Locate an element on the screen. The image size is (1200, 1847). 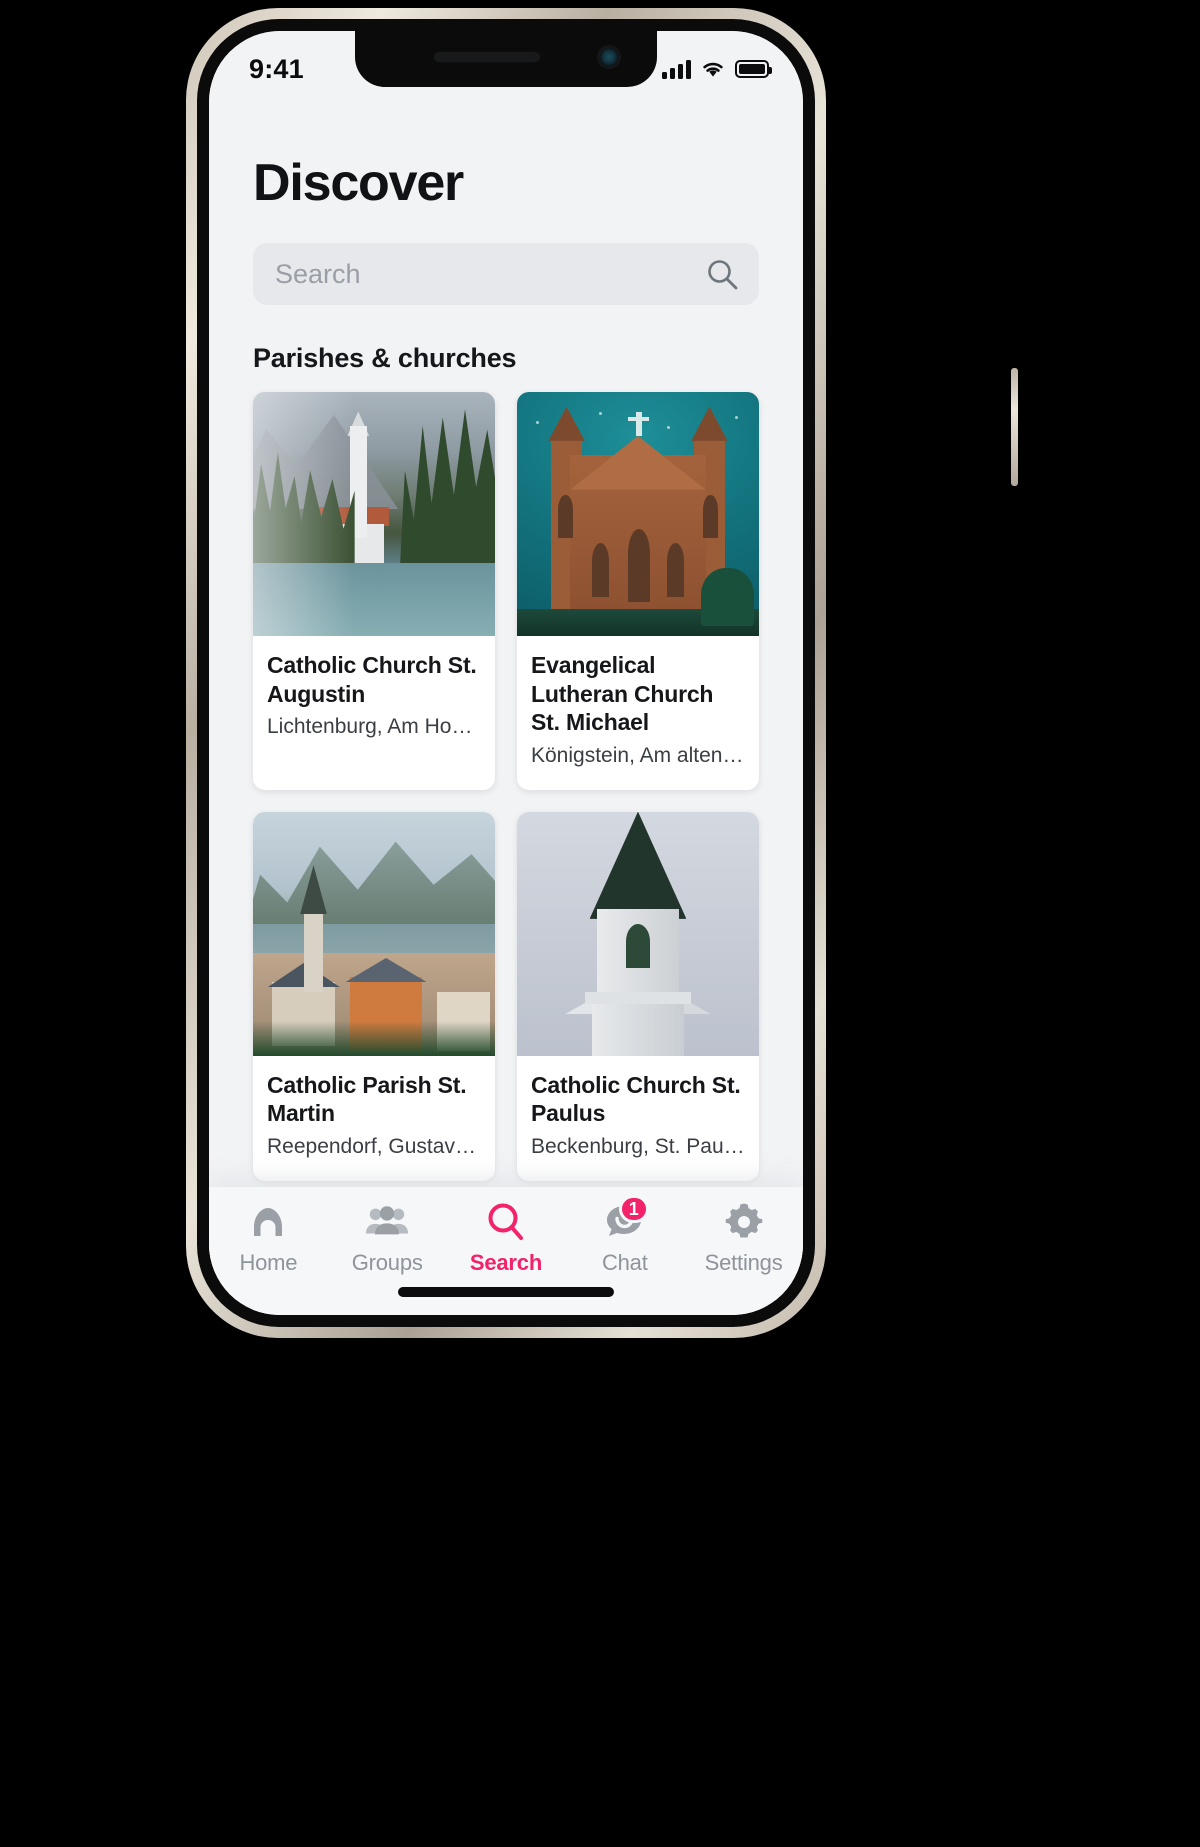
tab-settings: Settings is located at coordinates (743, 1238).